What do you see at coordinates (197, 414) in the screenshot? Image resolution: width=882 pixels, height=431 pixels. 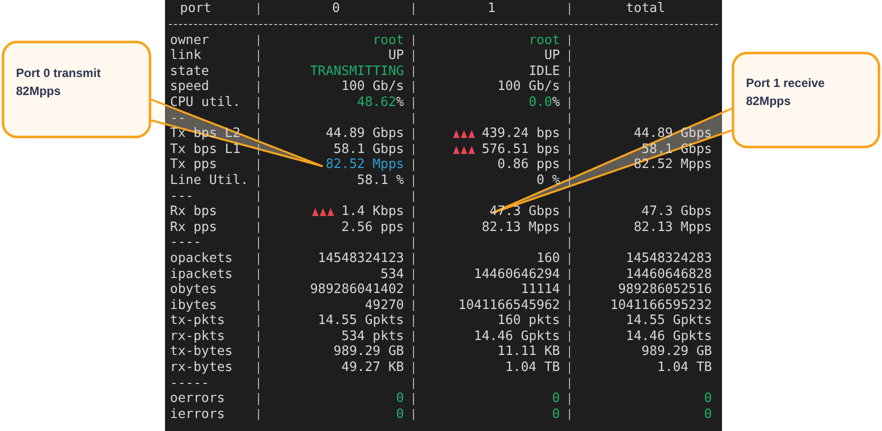 I see `row-label: ierrors` at bounding box center [197, 414].